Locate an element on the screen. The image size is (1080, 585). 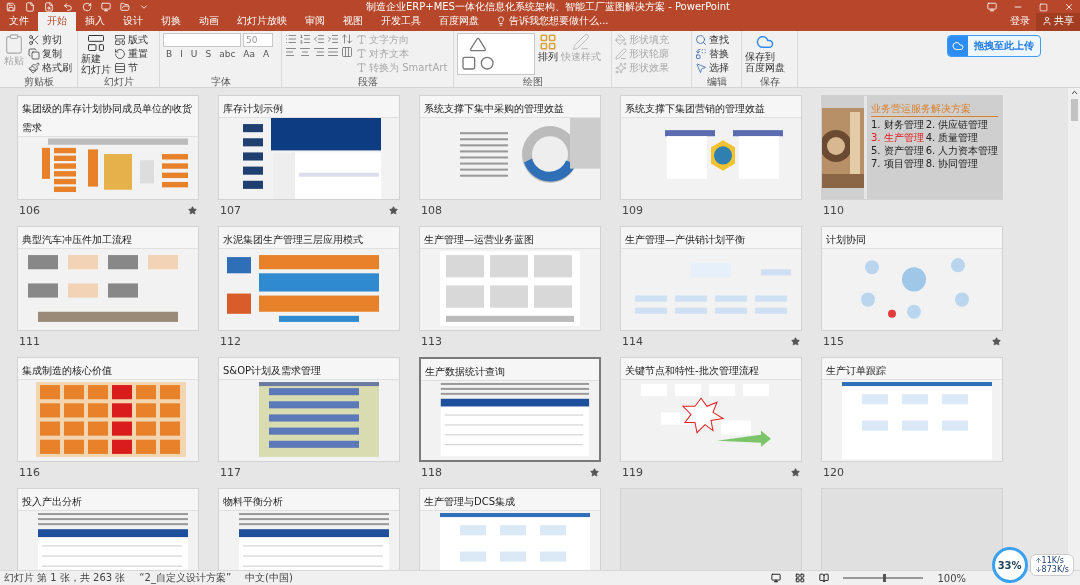
down-arrow-icon is located at coordinates (1038, 569).